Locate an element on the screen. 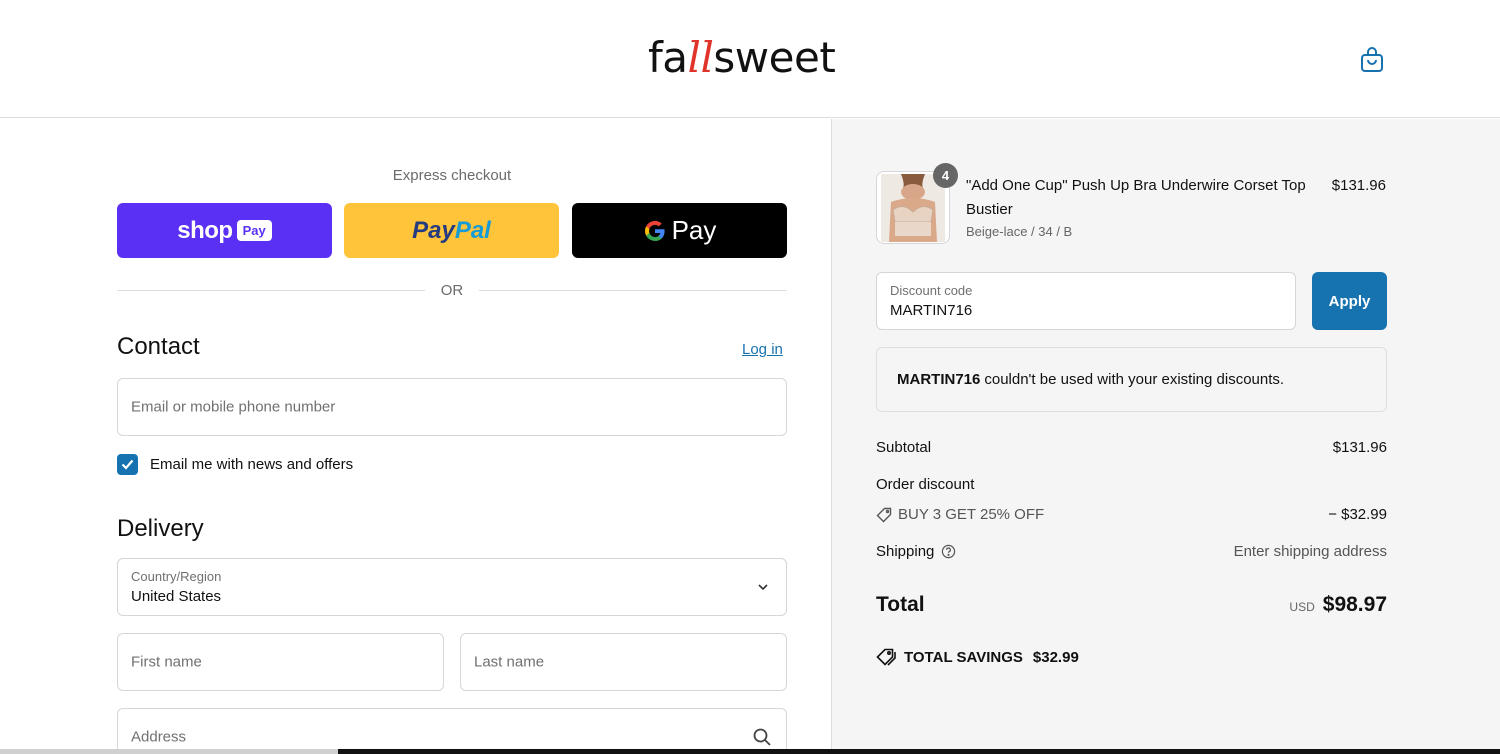 Image resolution: width=1500 pixels, height=754 pixels. paypal-button: PayPal is located at coordinates (451, 230).